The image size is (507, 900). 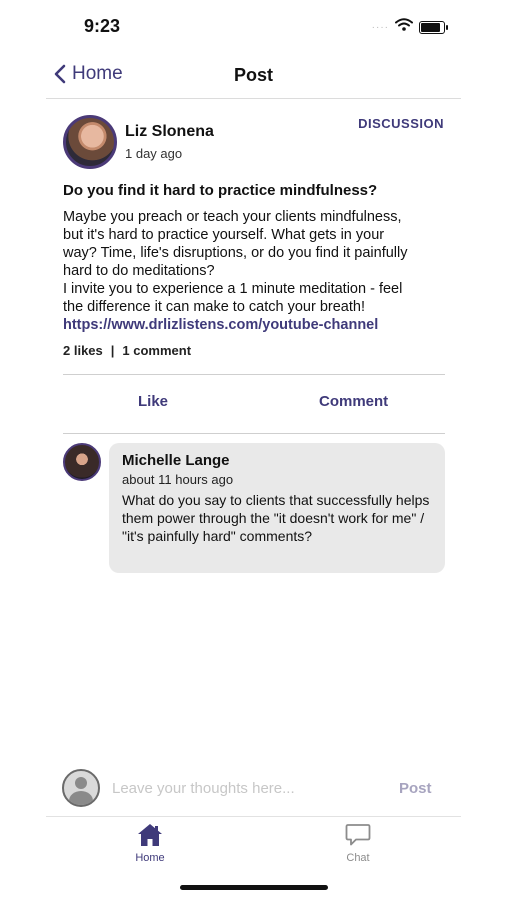 What do you see at coordinates (82, 462) in the screenshot?
I see `commenter-avatar` at bounding box center [82, 462].